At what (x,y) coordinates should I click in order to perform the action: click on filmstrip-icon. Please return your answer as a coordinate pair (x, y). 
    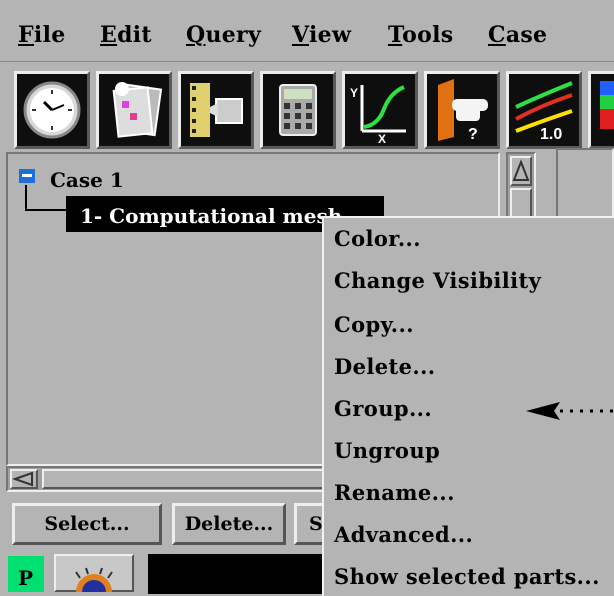
    Looking at the image, I should click on (216, 110).